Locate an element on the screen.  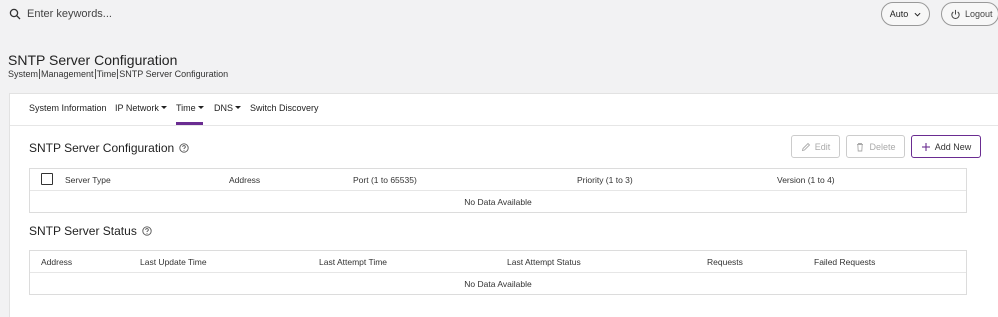
column-header: Last Attempt Status is located at coordinates (544, 262).